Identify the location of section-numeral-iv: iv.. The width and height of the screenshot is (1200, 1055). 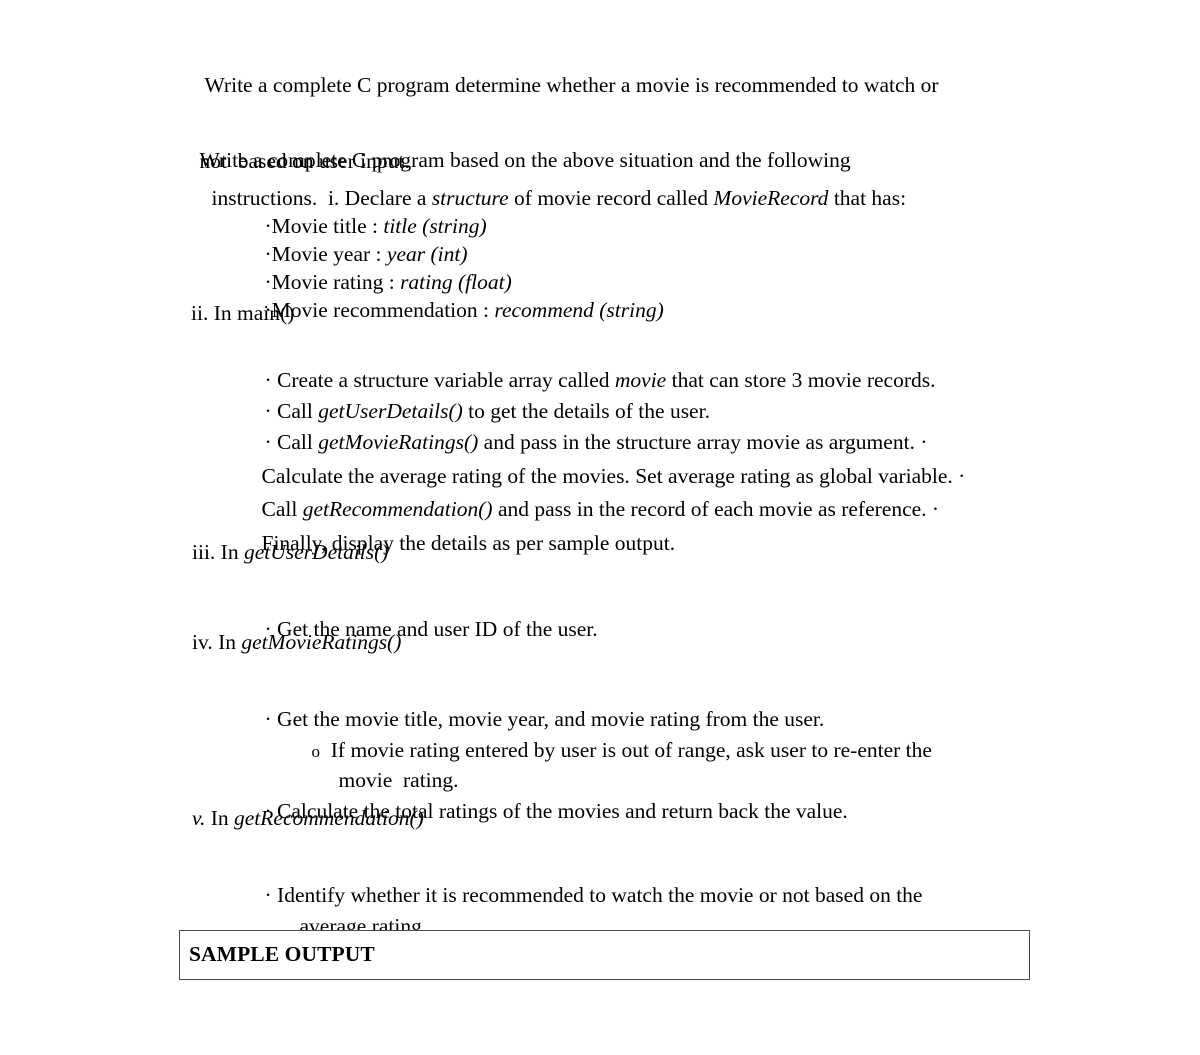
(202, 642).